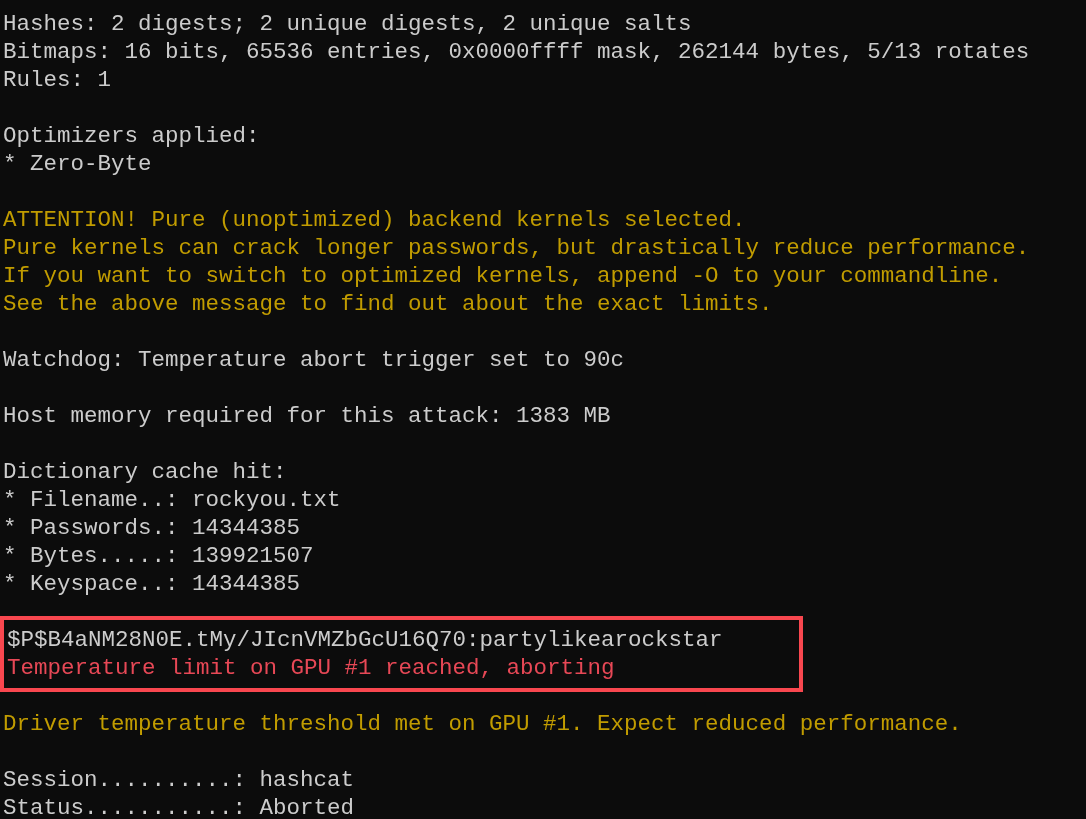 Image resolution: width=1086 pixels, height=819 pixels. What do you see at coordinates (131, 136) in the screenshot?
I see `terminal-line: Optimizers applied:` at bounding box center [131, 136].